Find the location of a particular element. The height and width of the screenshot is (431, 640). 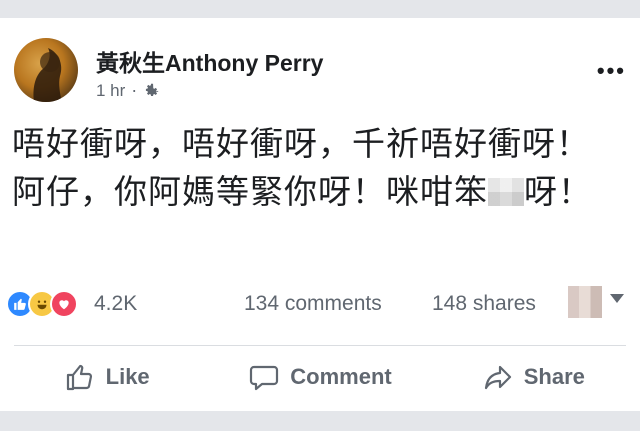

share-label: Share is located at coordinates (554, 376).